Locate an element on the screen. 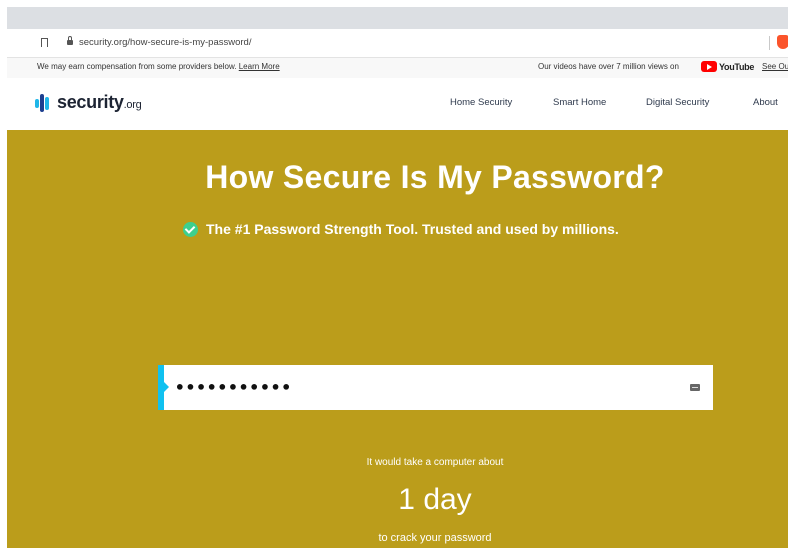 The image size is (788, 548). input-focus-accent is located at coordinates (163, 387).